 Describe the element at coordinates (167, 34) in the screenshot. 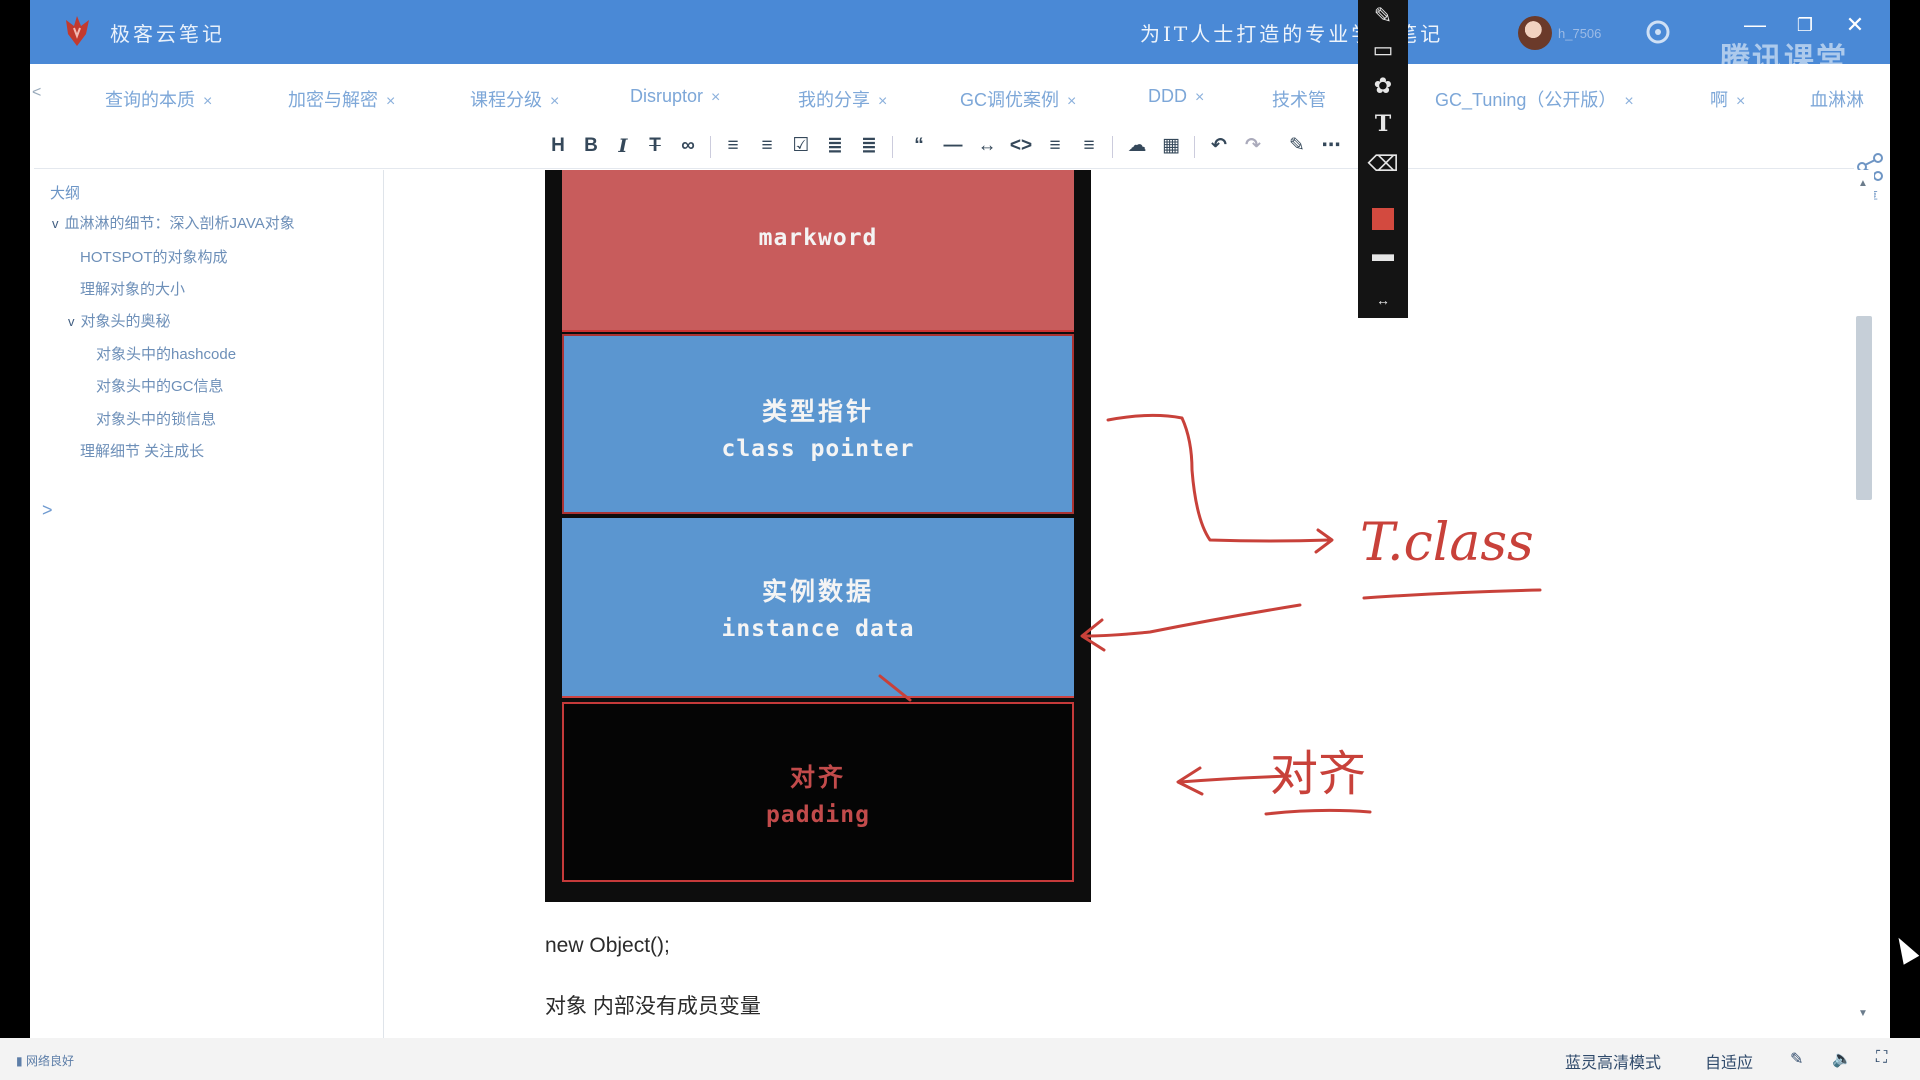

I see `app-title: 极客云笔记` at that location.